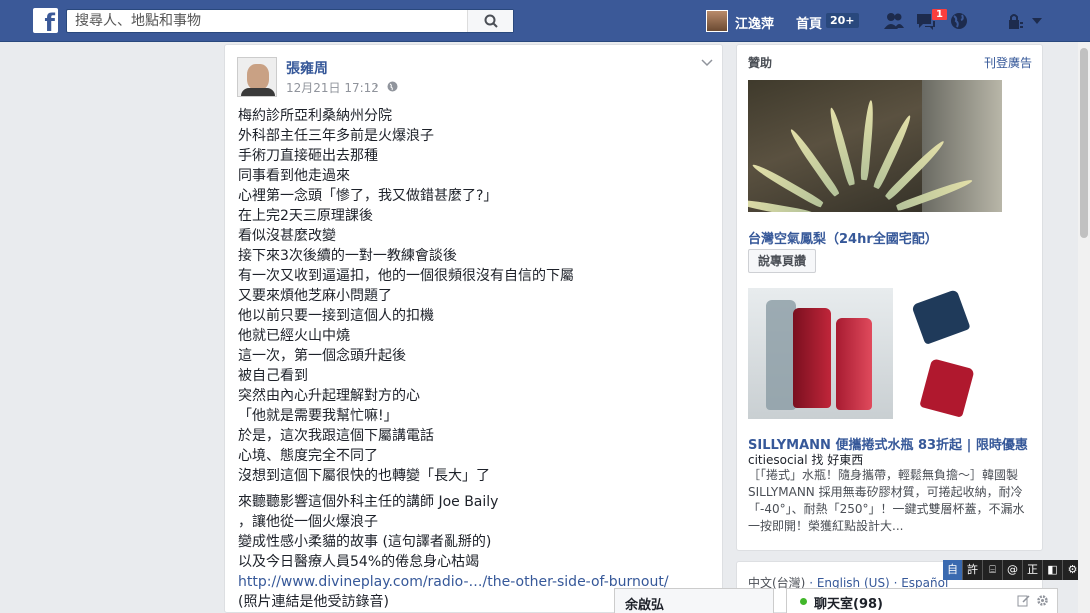 The height and width of the screenshot is (613, 1090). Describe the element at coordinates (842, 20) in the screenshot. I see `home-count-badge: 20+` at that location.